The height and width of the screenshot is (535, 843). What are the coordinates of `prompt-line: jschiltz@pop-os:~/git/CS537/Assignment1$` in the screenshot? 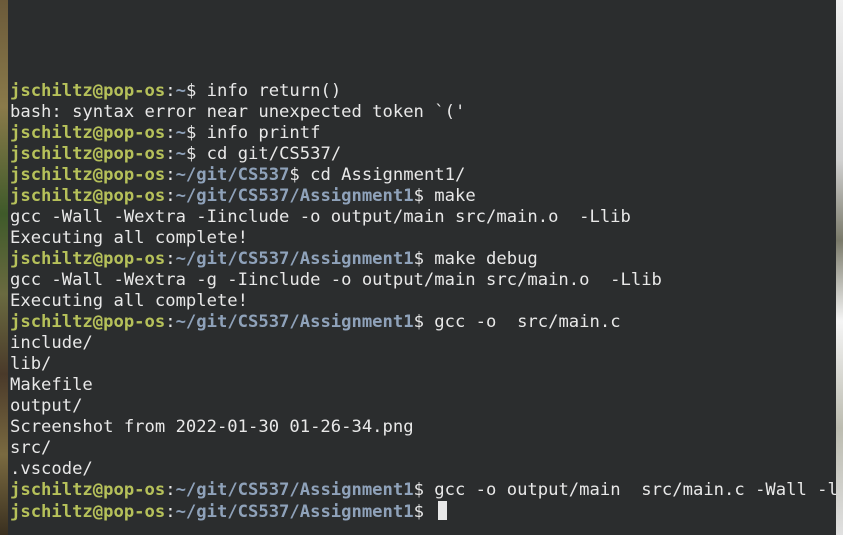 It's located at (423, 511).